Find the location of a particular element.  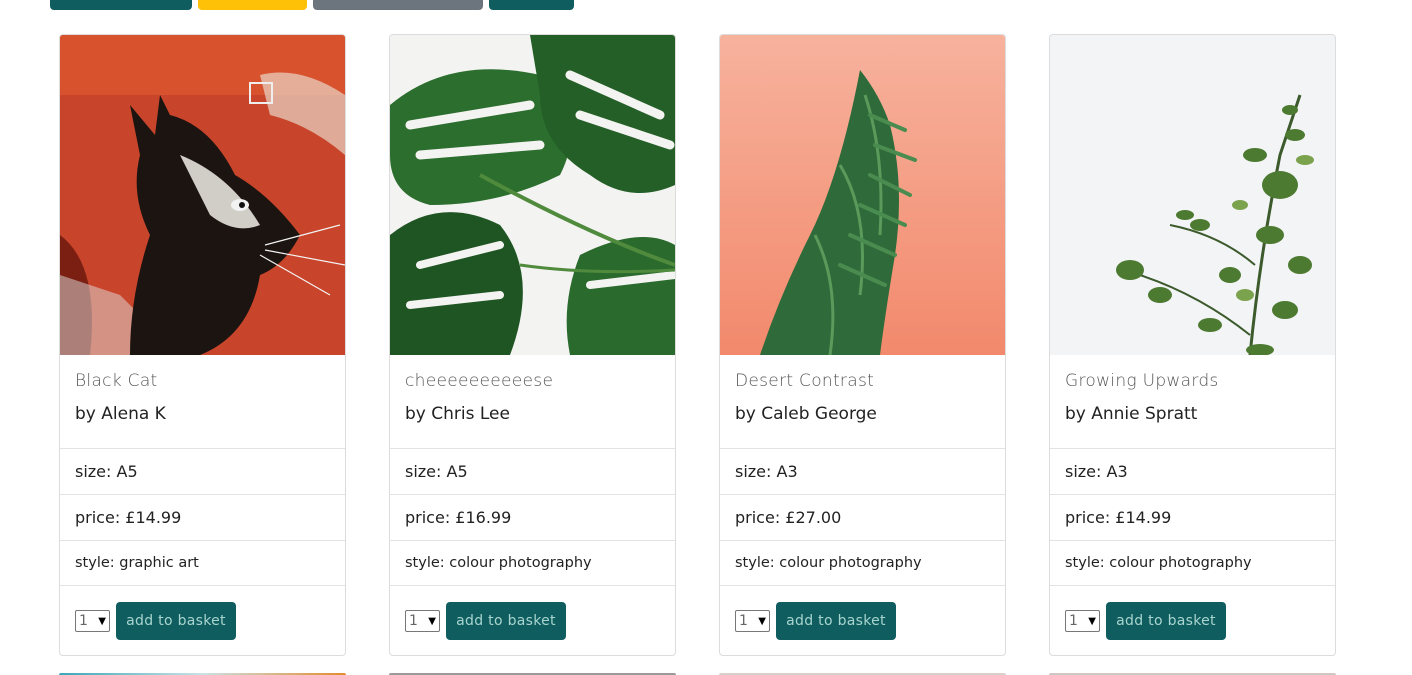

product-price-row: price: £16.99 is located at coordinates (532, 518).